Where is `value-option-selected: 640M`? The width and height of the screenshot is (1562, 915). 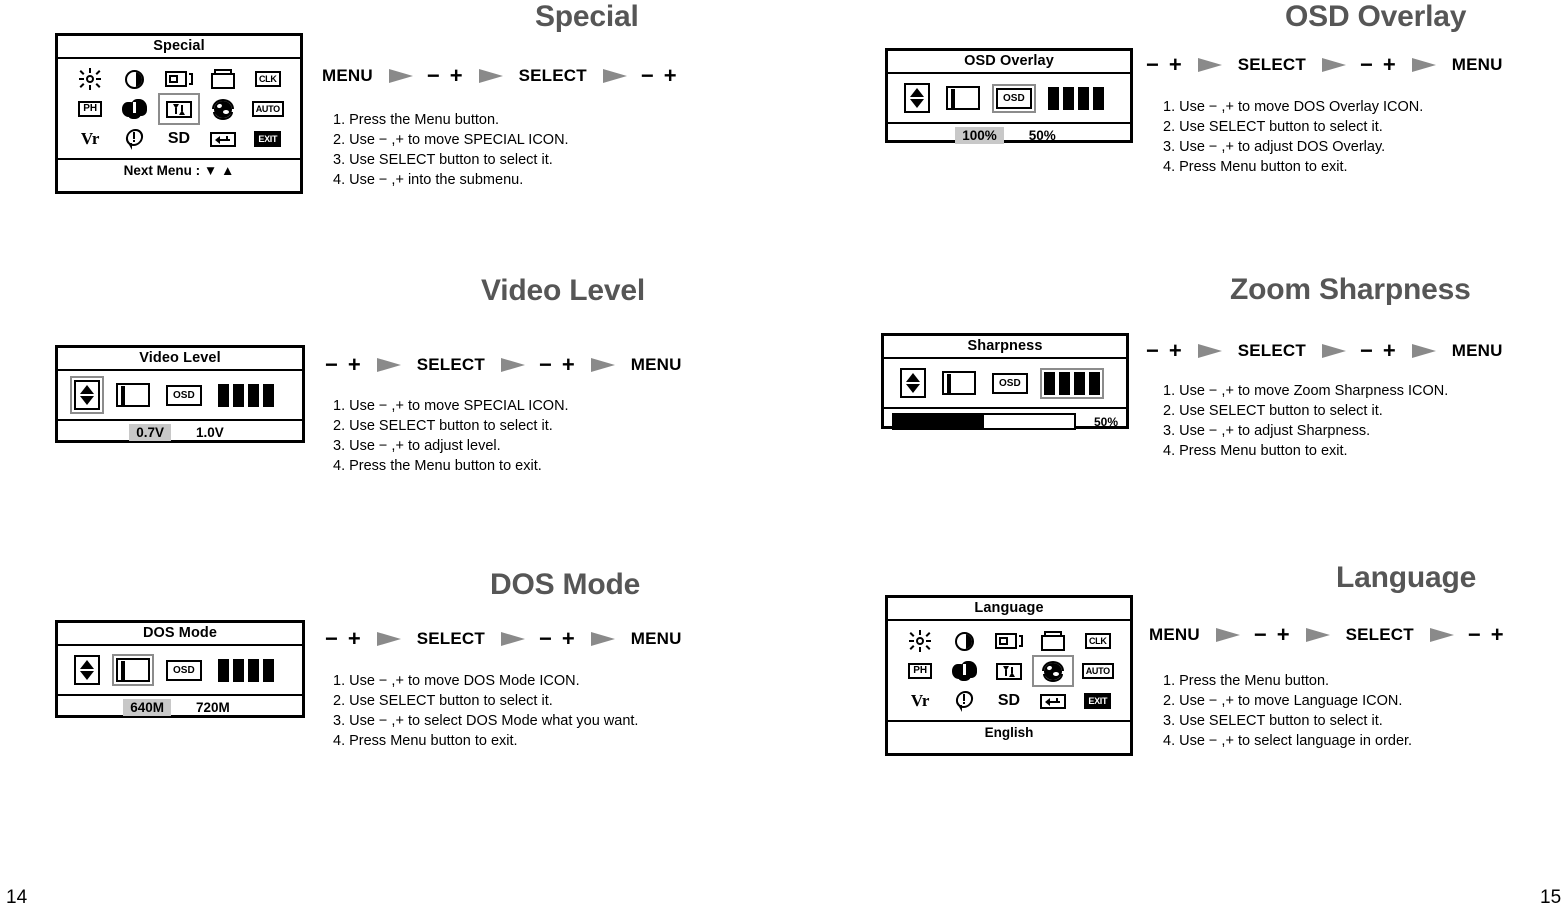 value-option-selected: 640M is located at coordinates (147, 707).